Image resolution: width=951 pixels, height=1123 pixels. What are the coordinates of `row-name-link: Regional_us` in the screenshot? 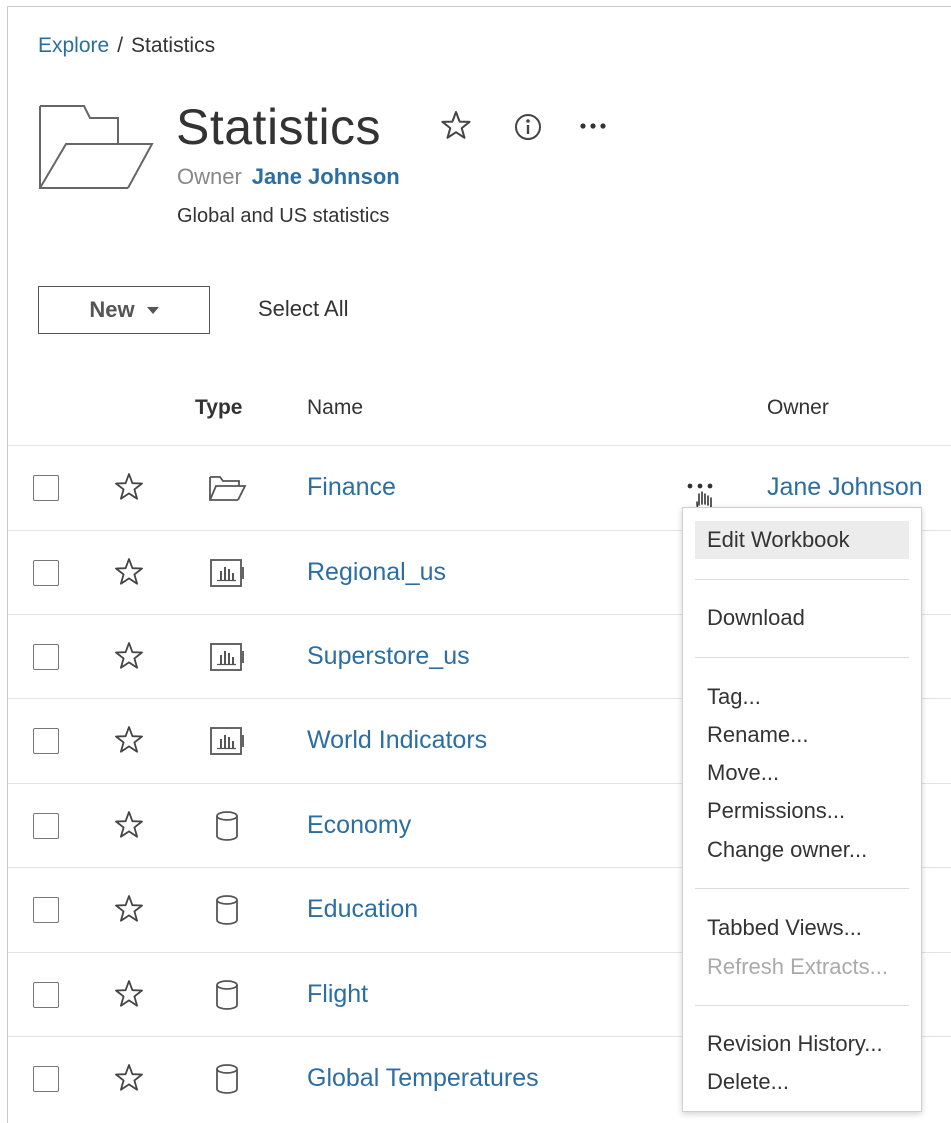 It's located at (376, 572).